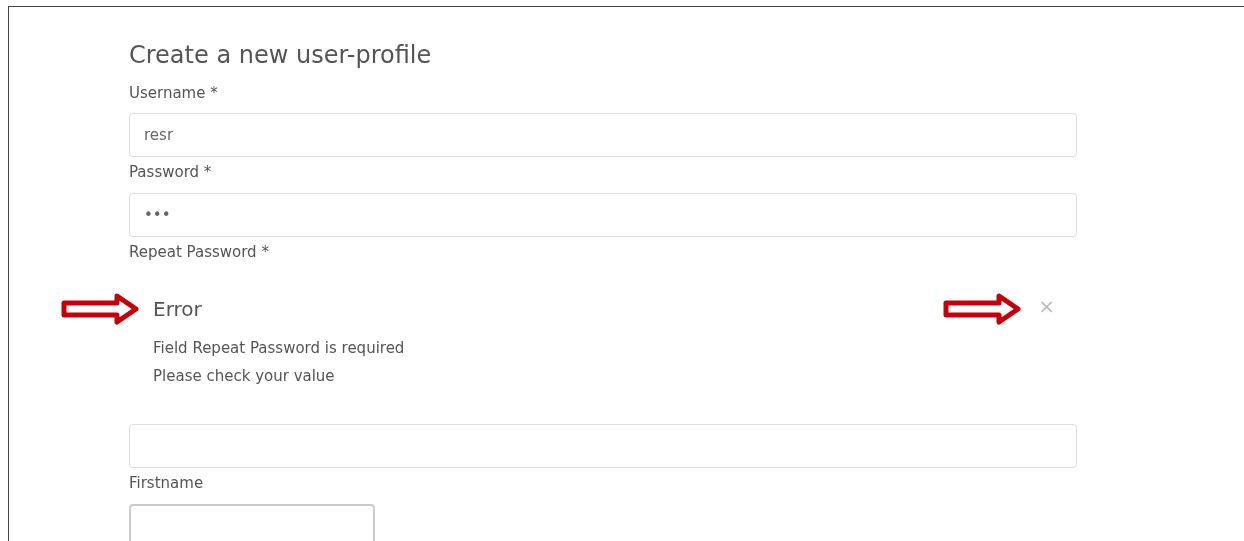 Image resolution: width=1244 pixels, height=541 pixels. Describe the element at coordinates (603, 214) in the screenshot. I see `input-field: •••` at that location.